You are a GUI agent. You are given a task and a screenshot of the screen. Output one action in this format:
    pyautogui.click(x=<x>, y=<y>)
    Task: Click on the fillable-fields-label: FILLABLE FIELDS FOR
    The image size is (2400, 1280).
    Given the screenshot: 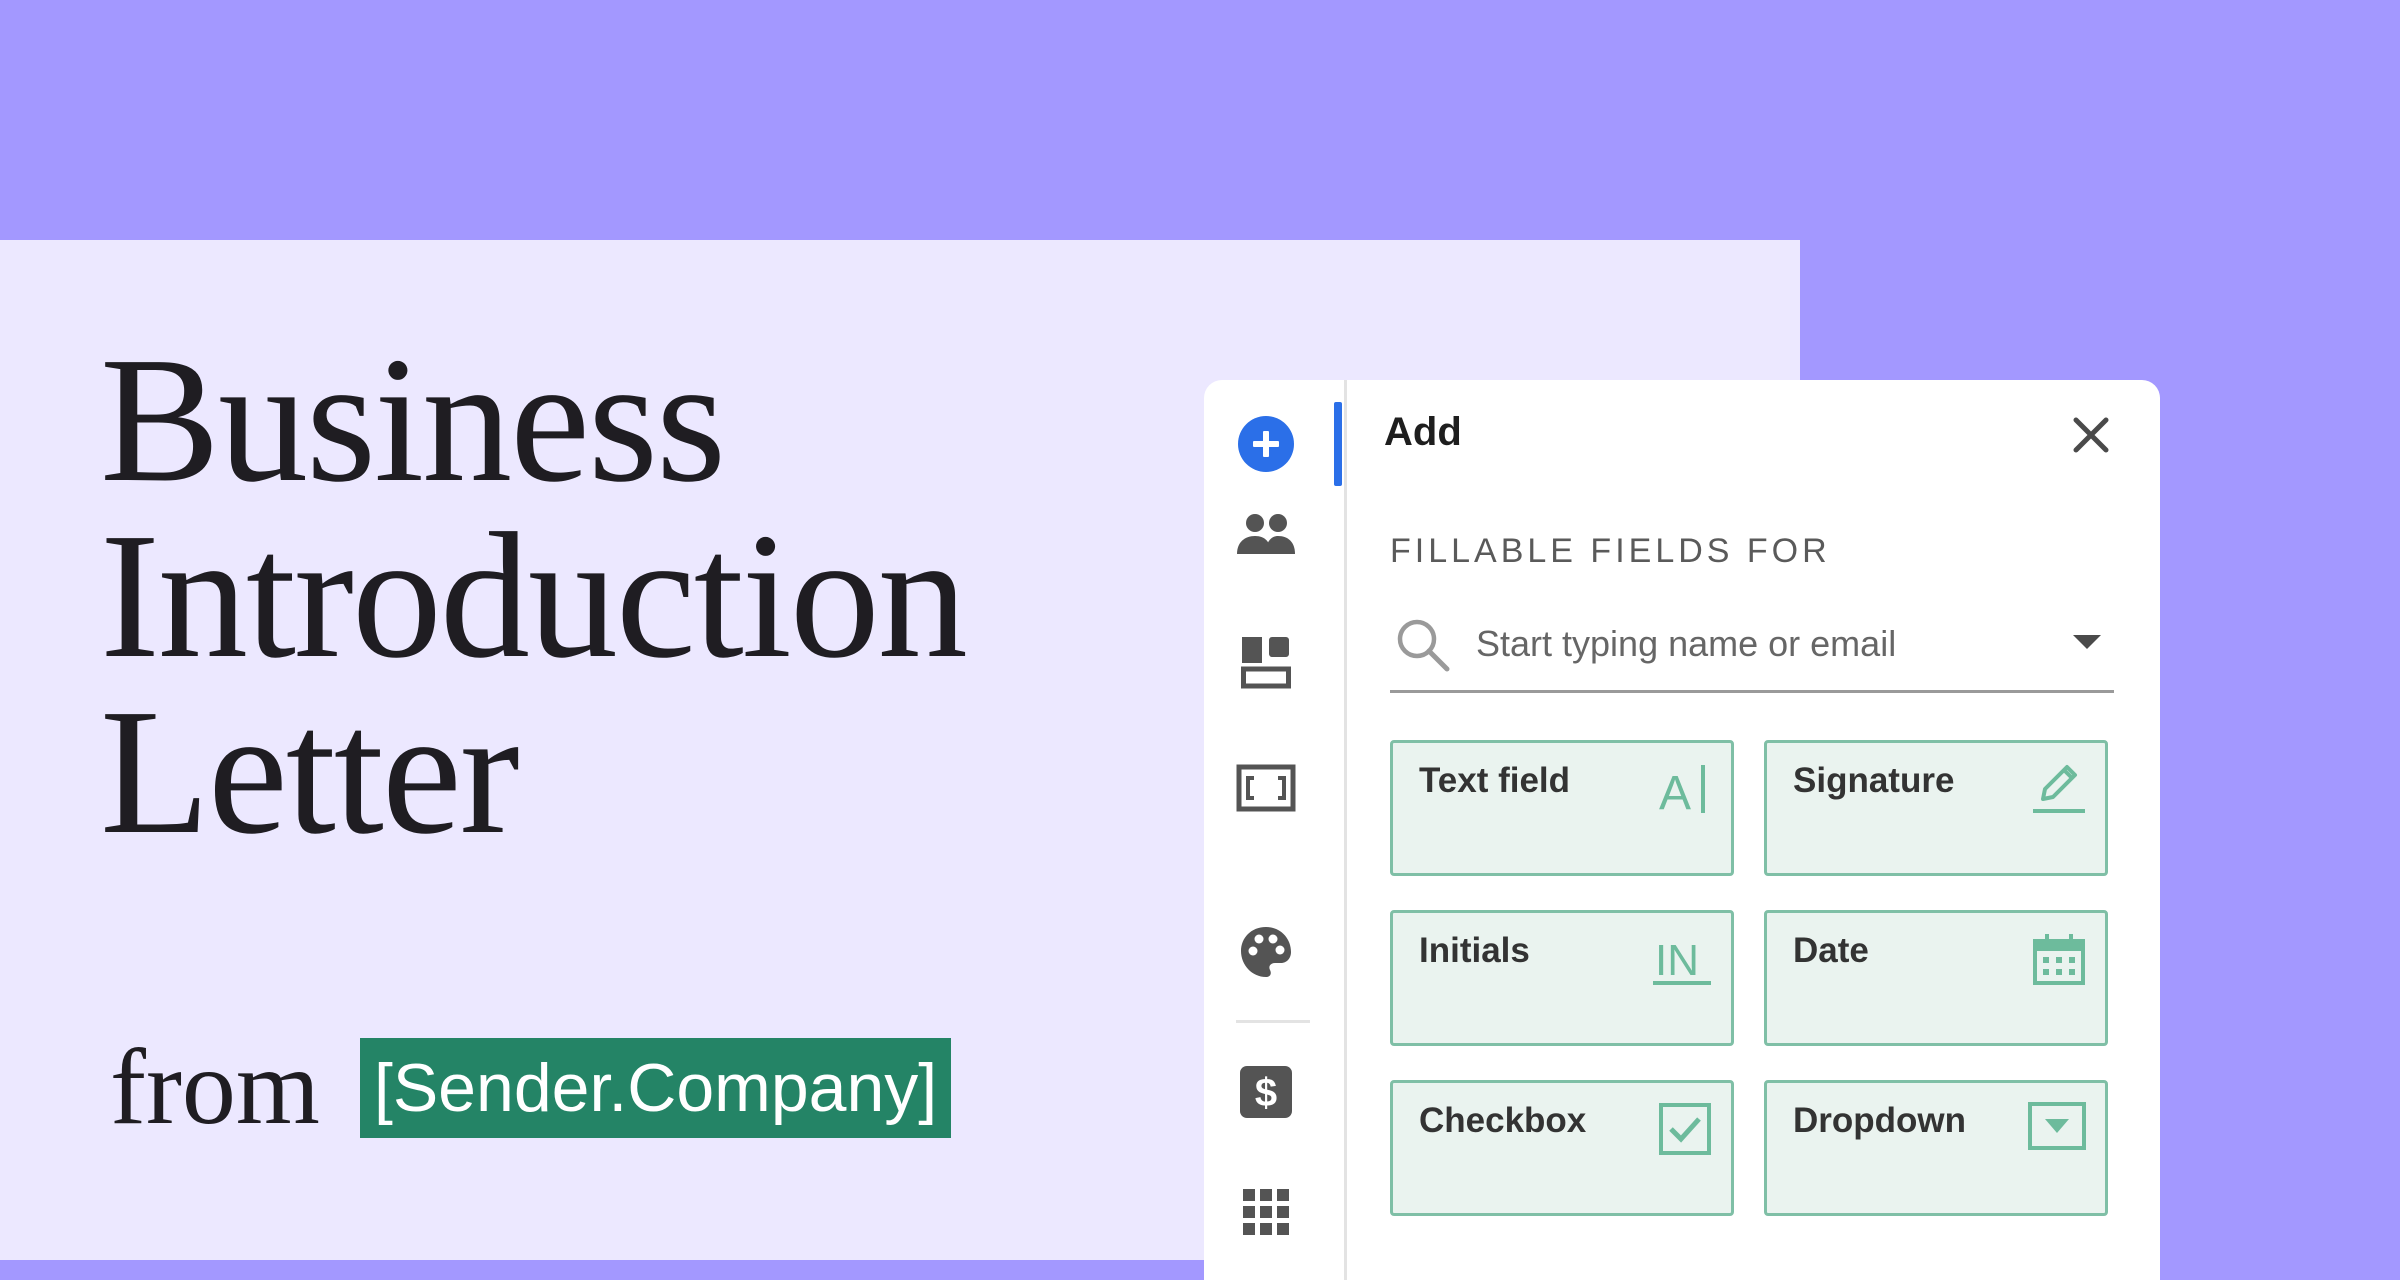 What is the action you would take?
    pyautogui.click(x=1610, y=551)
    